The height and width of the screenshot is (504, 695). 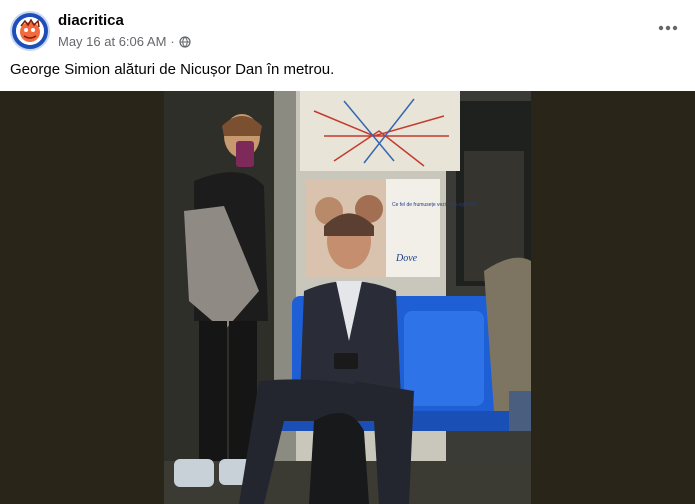 What do you see at coordinates (112, 41) in the screenshot?
I see `post-timestamp: May 16 at 6:06 AM` at bounding box center [112, 41].